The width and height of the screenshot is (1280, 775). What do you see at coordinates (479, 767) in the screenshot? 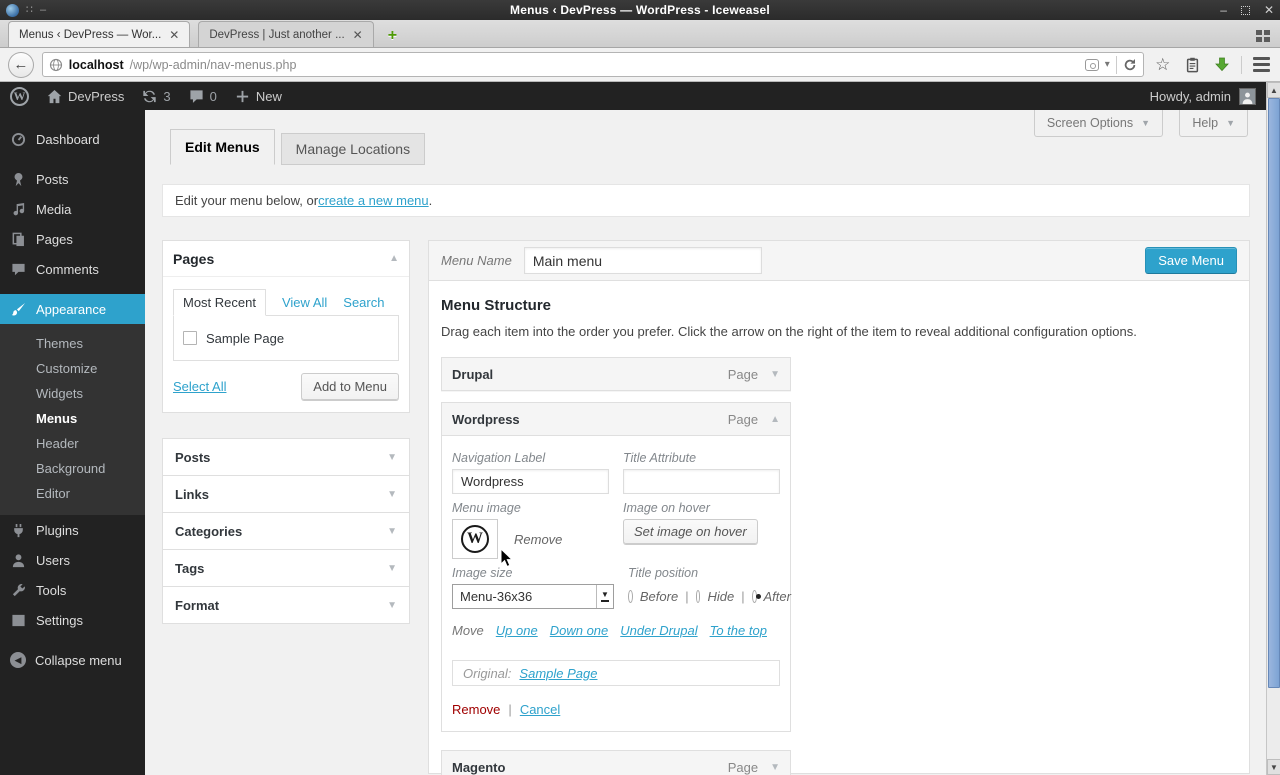
I see `menu-item-label: Magento` at bounding box center [479, 767].